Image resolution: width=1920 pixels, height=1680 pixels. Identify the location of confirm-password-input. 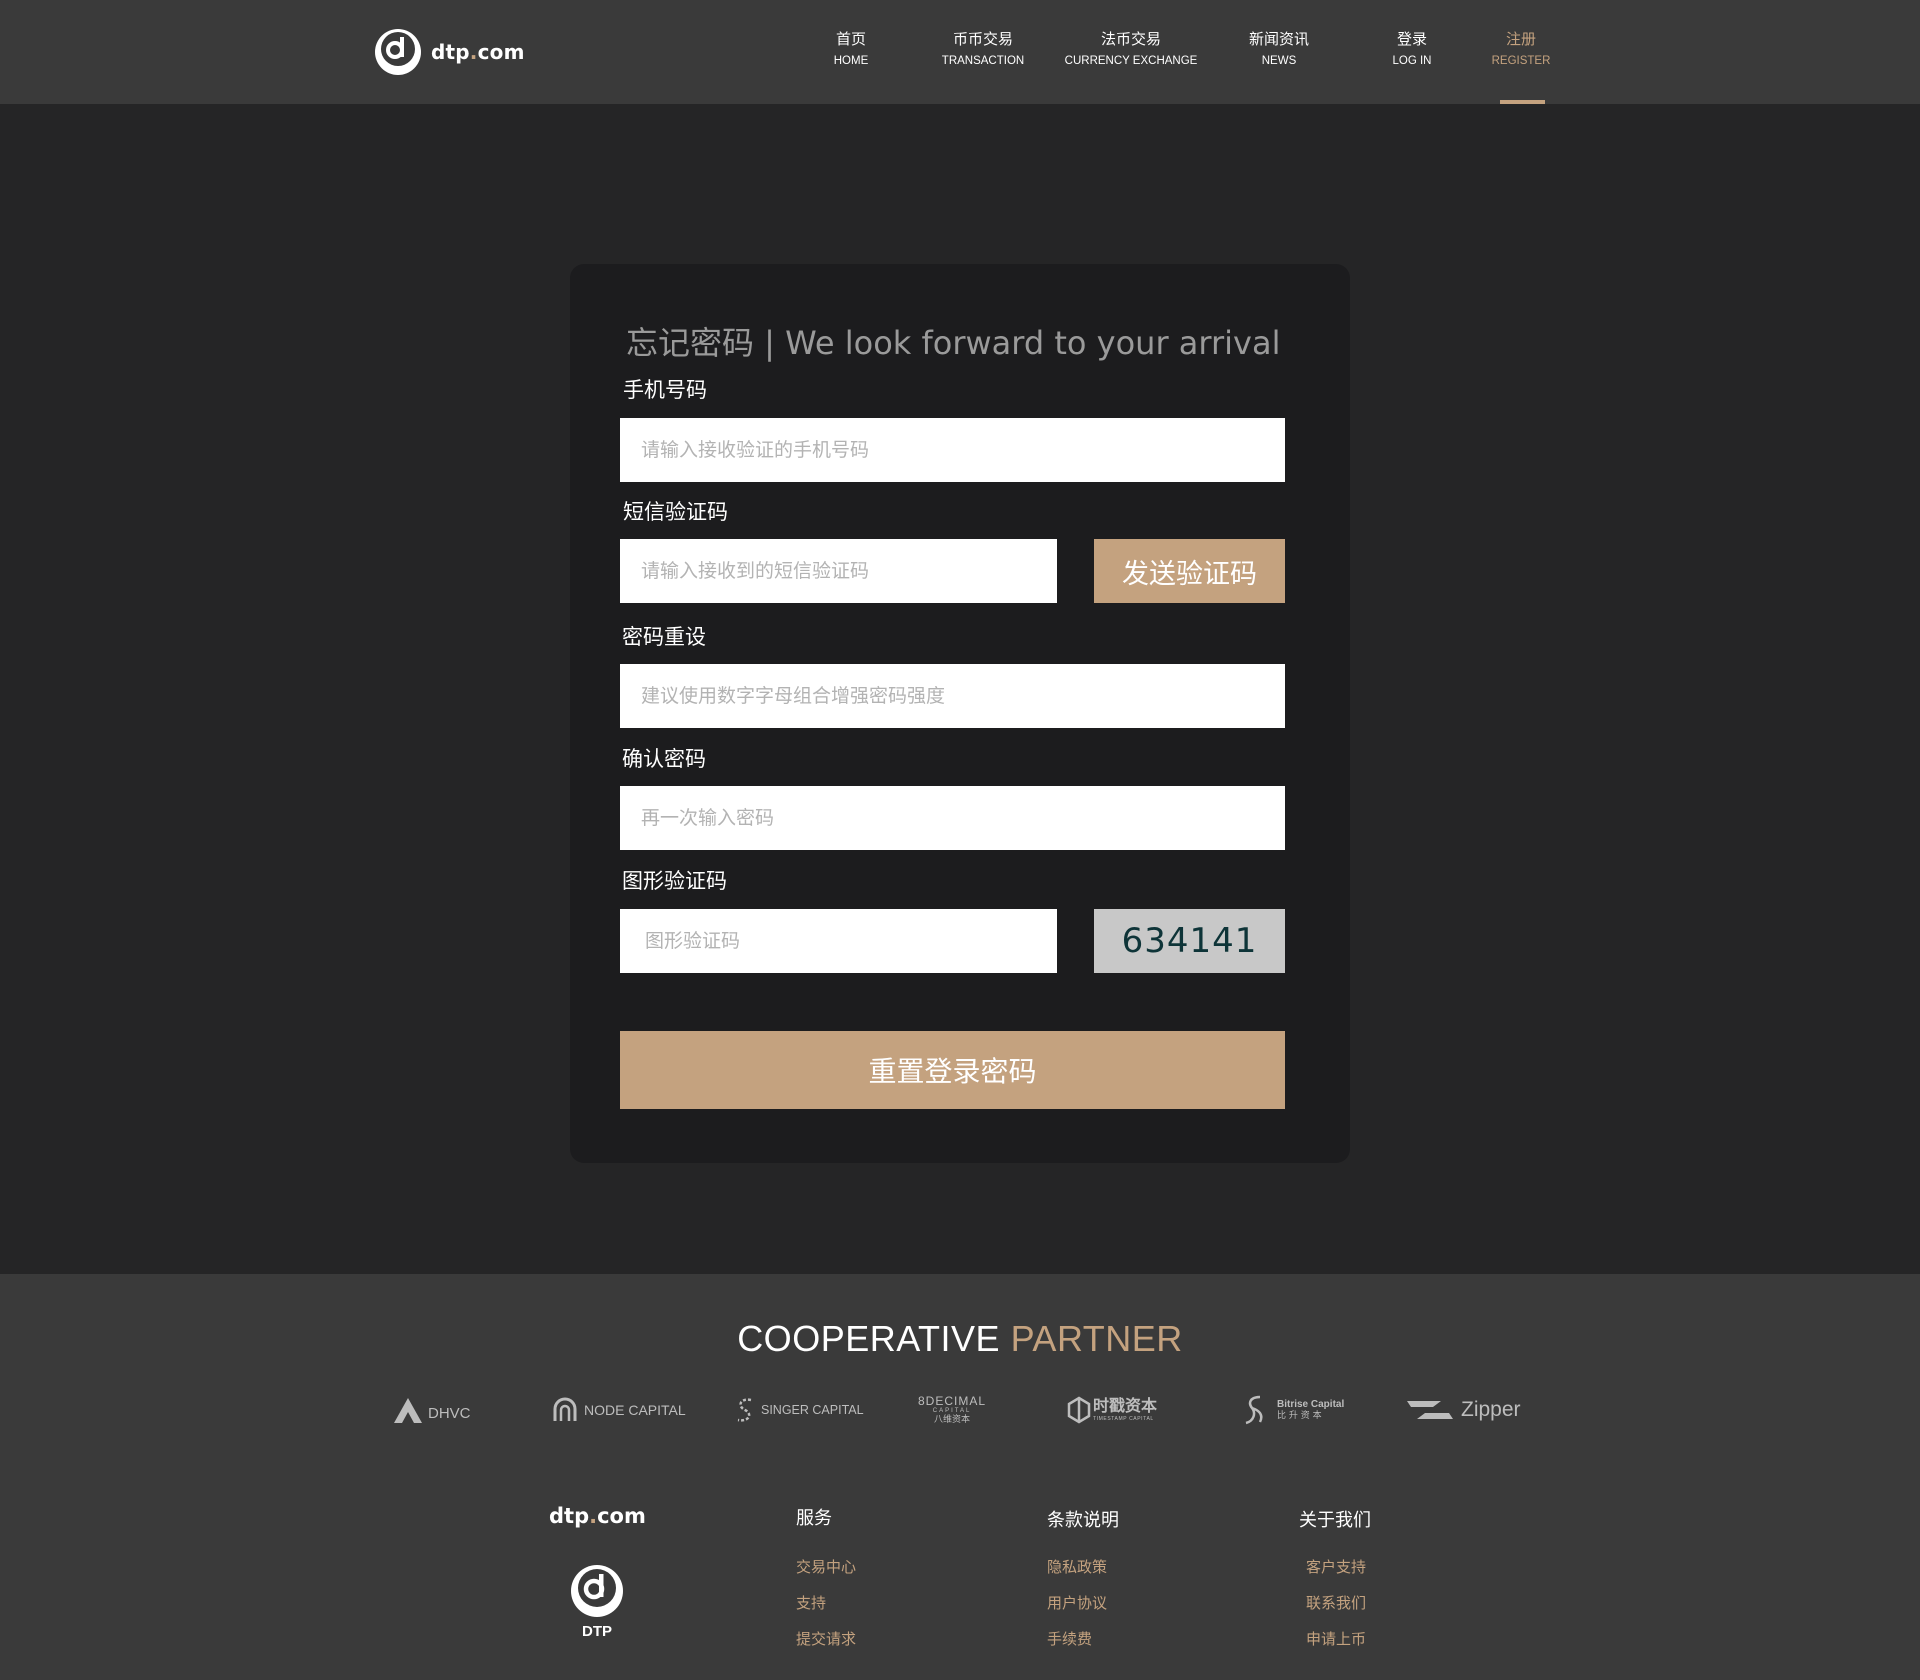
(952, 818).